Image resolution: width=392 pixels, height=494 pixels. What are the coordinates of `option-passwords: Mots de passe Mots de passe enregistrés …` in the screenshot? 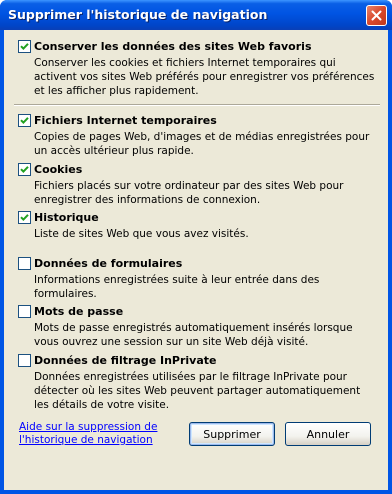 It's located at (198, 327).